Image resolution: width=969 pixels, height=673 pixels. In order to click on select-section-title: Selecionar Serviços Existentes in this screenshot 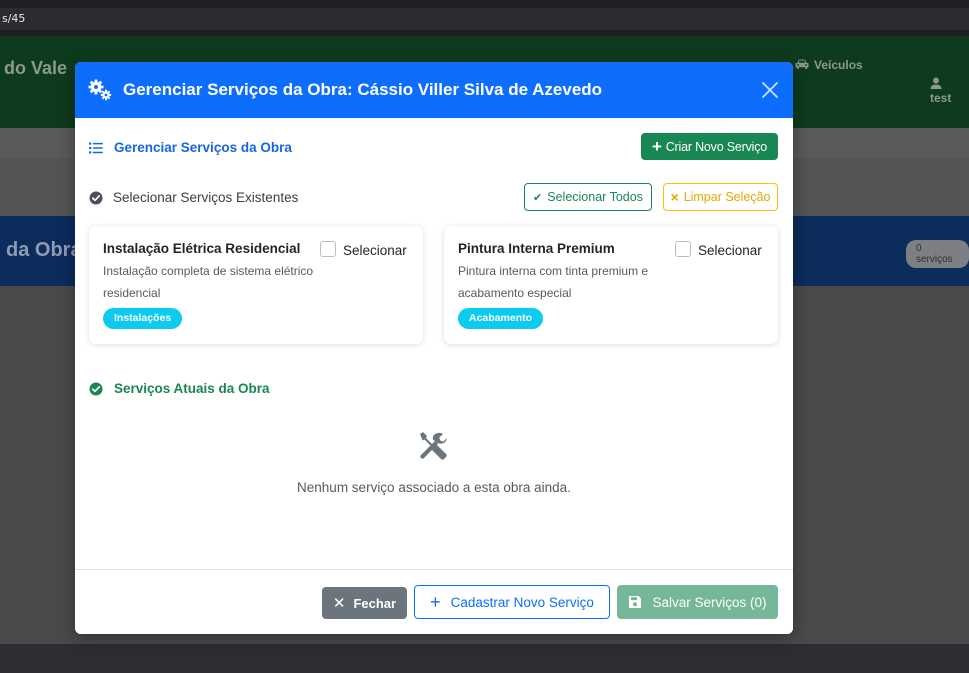, I will do `click(206, 197)`.